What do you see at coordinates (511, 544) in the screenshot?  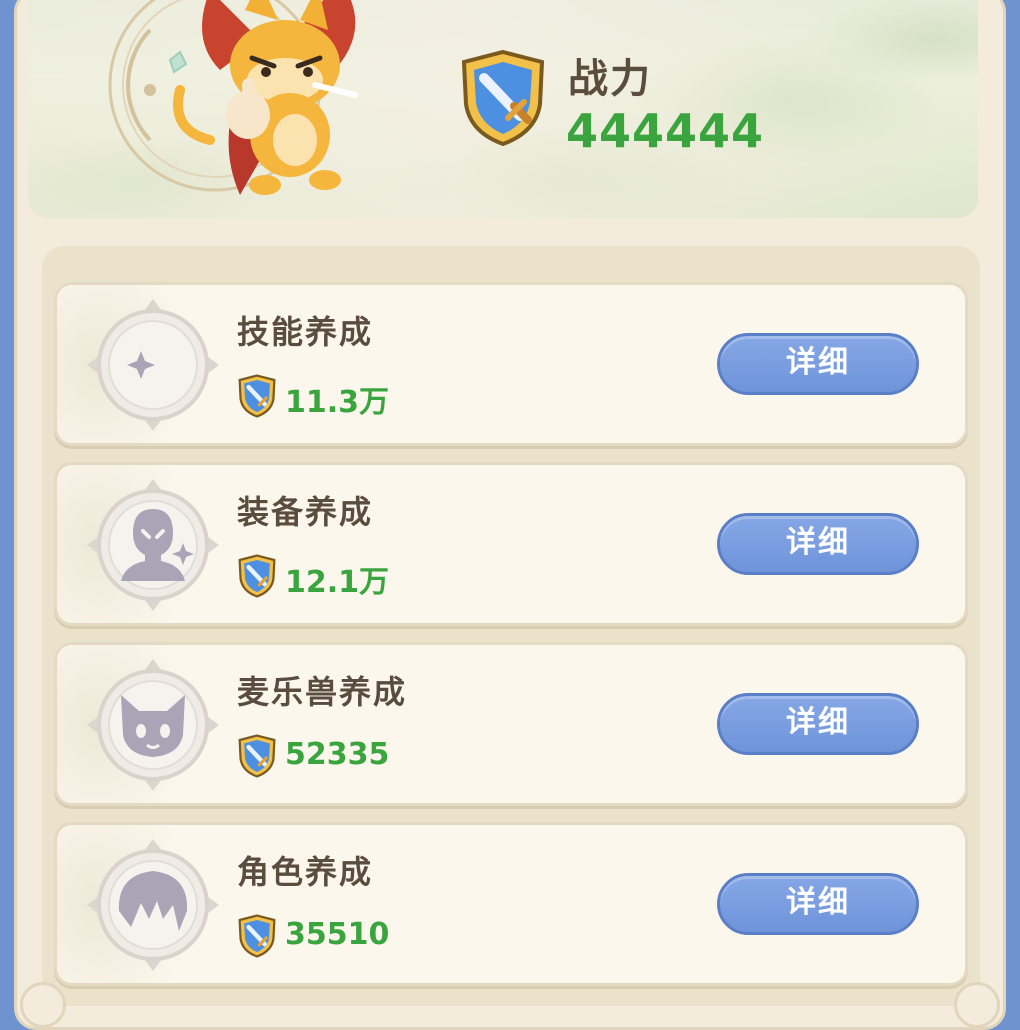 I see `list-item-equipment: 装备养成 12.1万 详细` at bounding box center [511, 544].